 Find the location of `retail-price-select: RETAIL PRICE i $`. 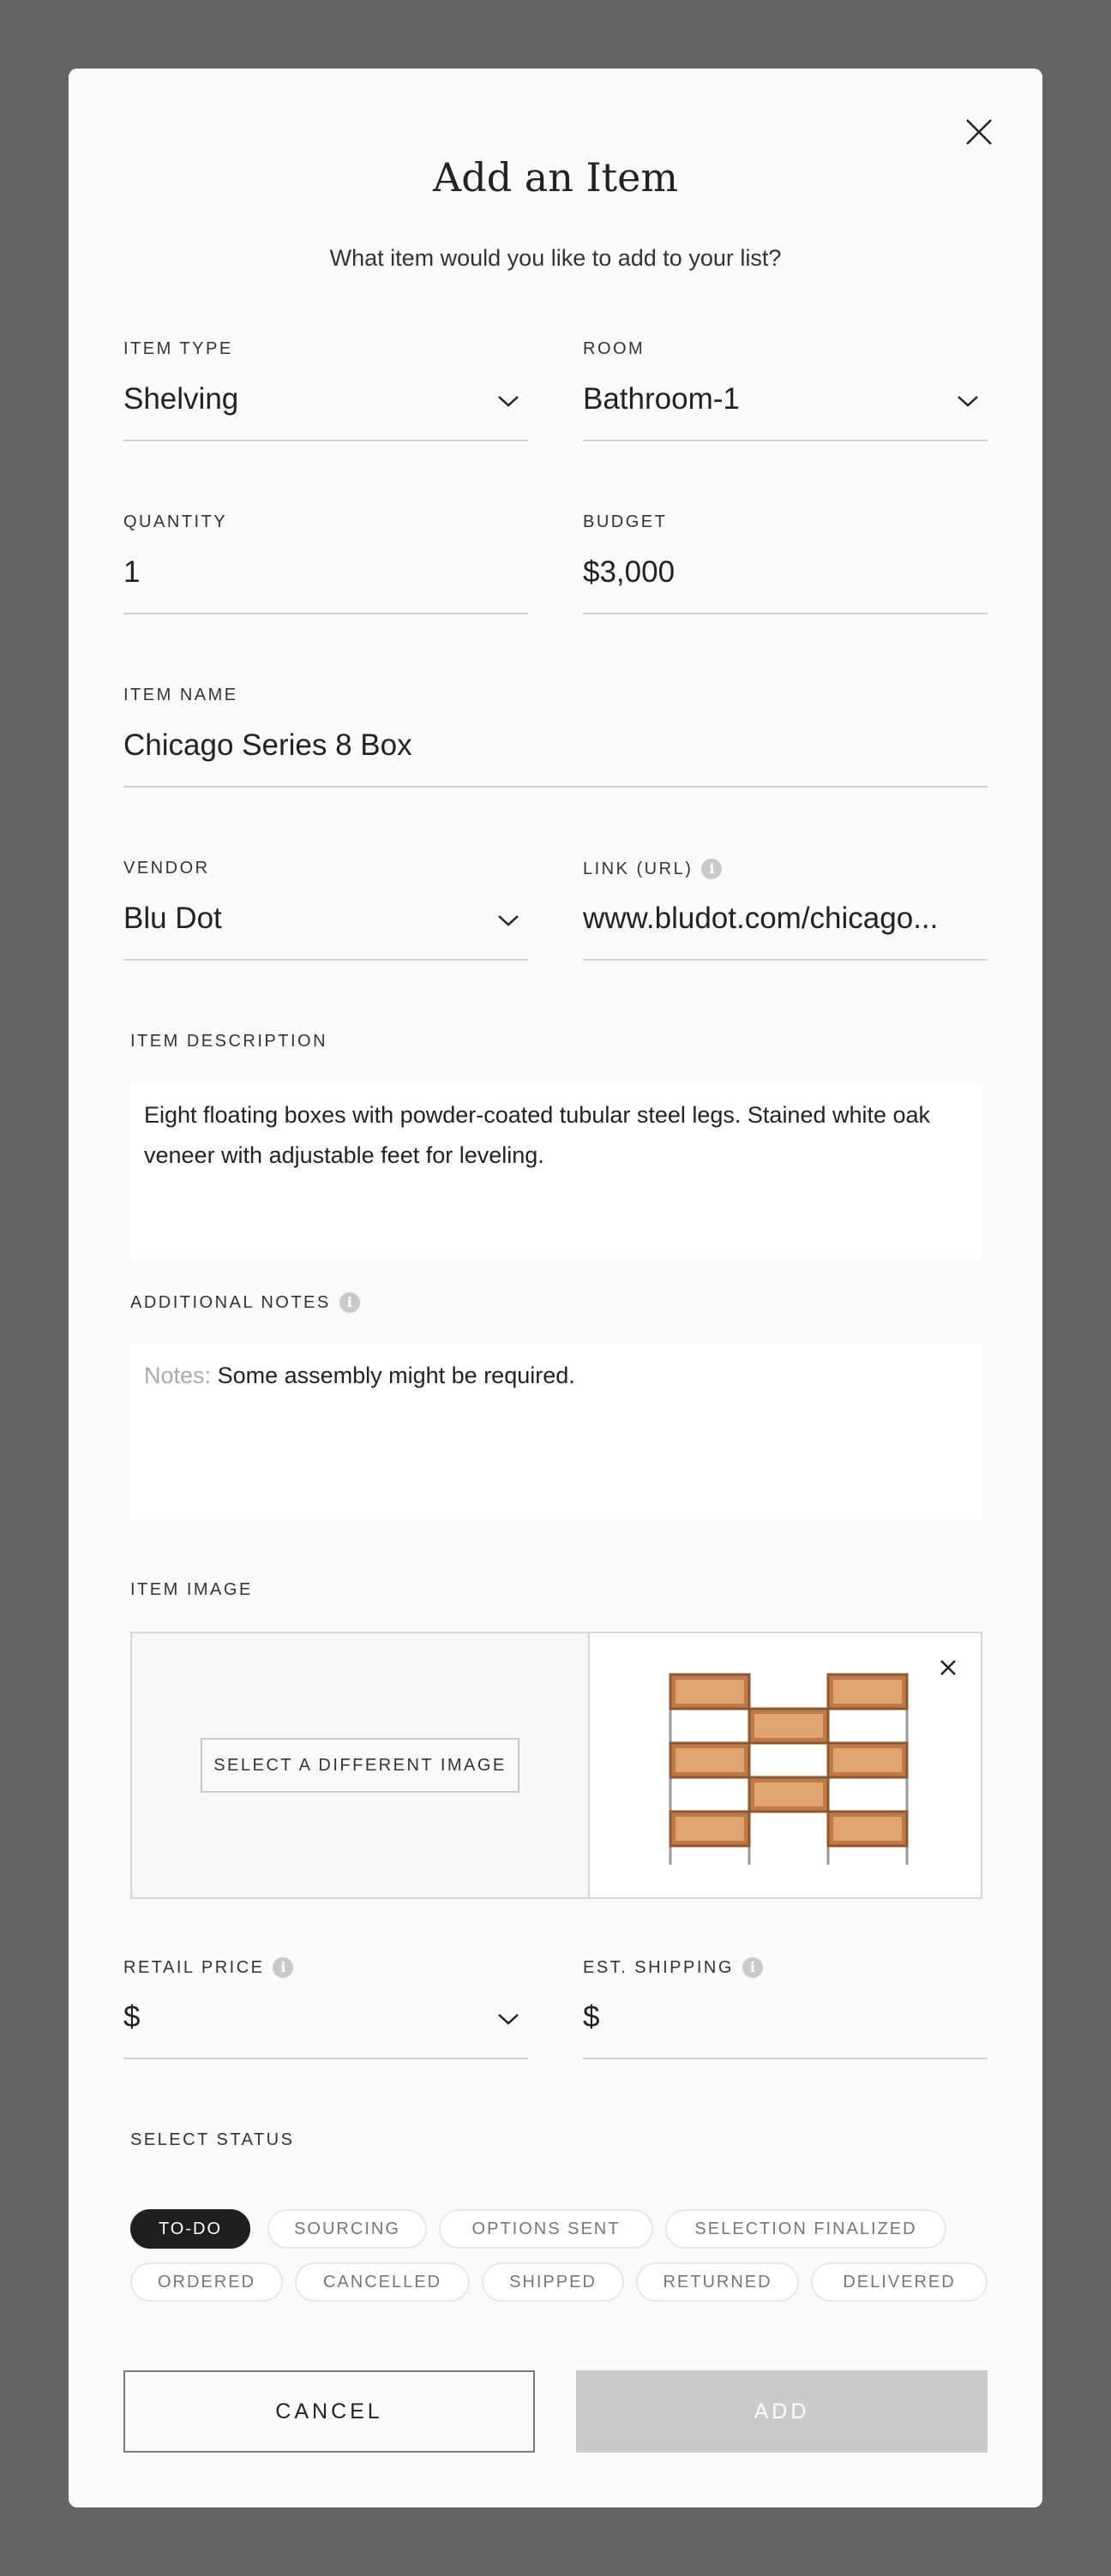

retail-price-select: RETAIL PRICE i $ is located at coordinates (325, 2009).